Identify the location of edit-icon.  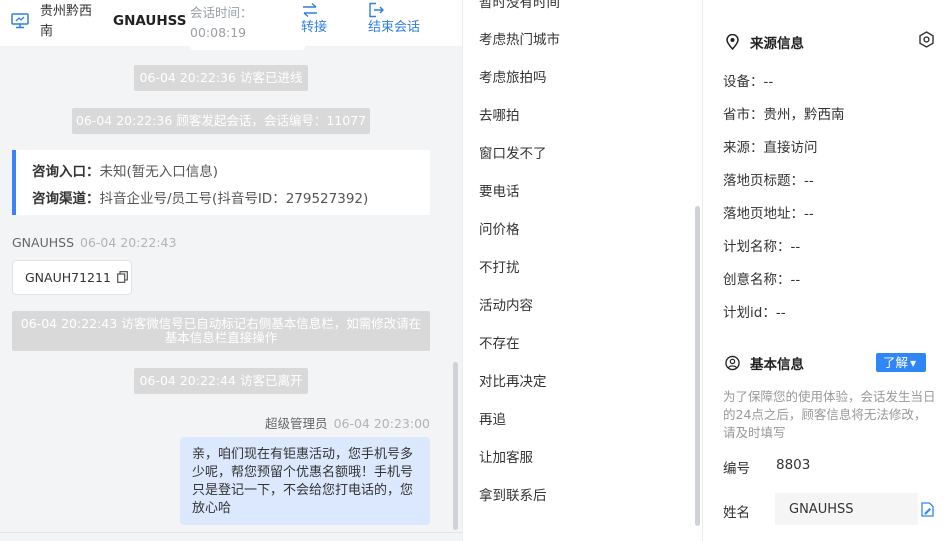
(927, 509).